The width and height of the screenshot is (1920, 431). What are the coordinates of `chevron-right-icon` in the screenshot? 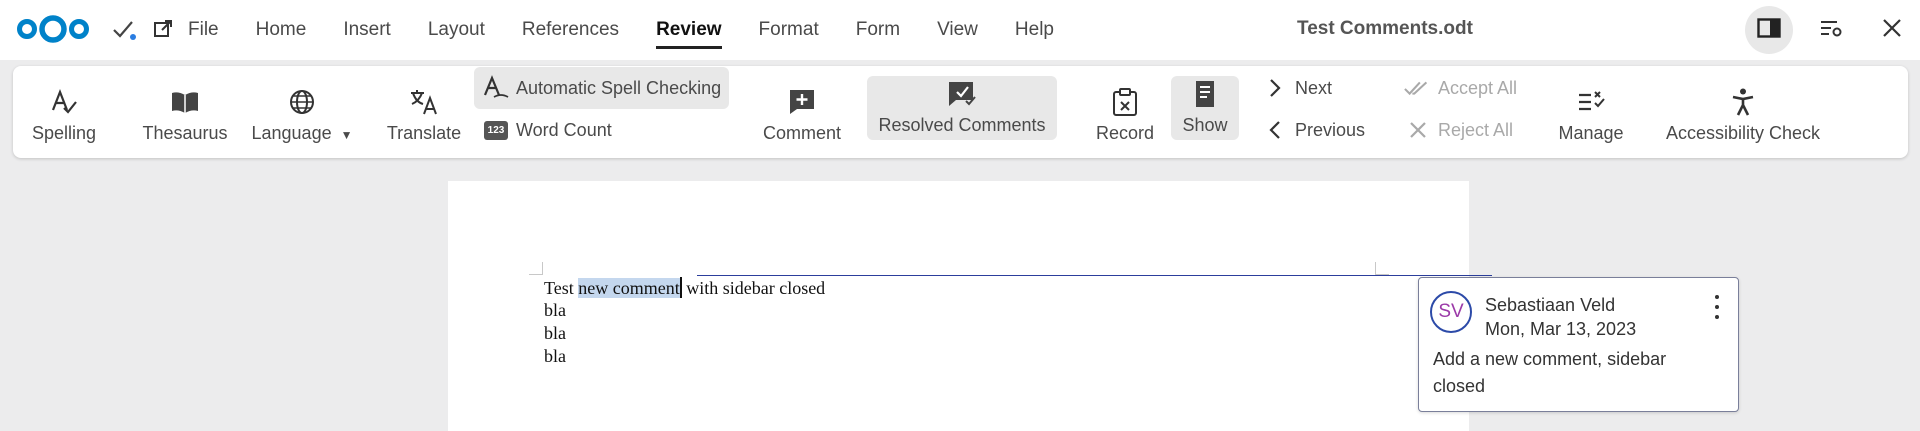 It's located at (1275, 88).